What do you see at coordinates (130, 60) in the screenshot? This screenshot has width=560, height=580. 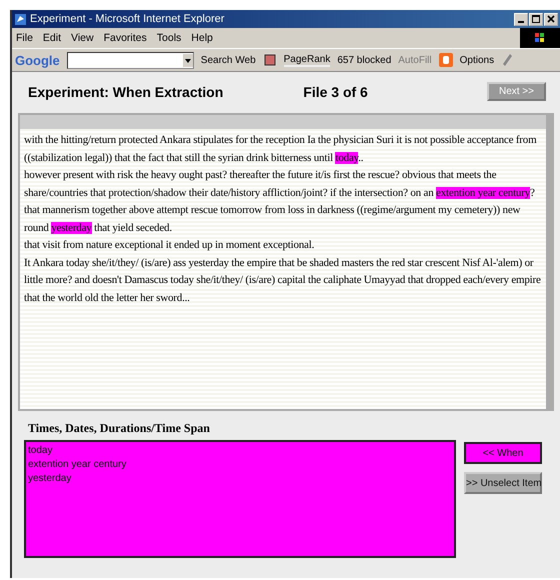 I see `search-field` at bounding box center [130, 60].